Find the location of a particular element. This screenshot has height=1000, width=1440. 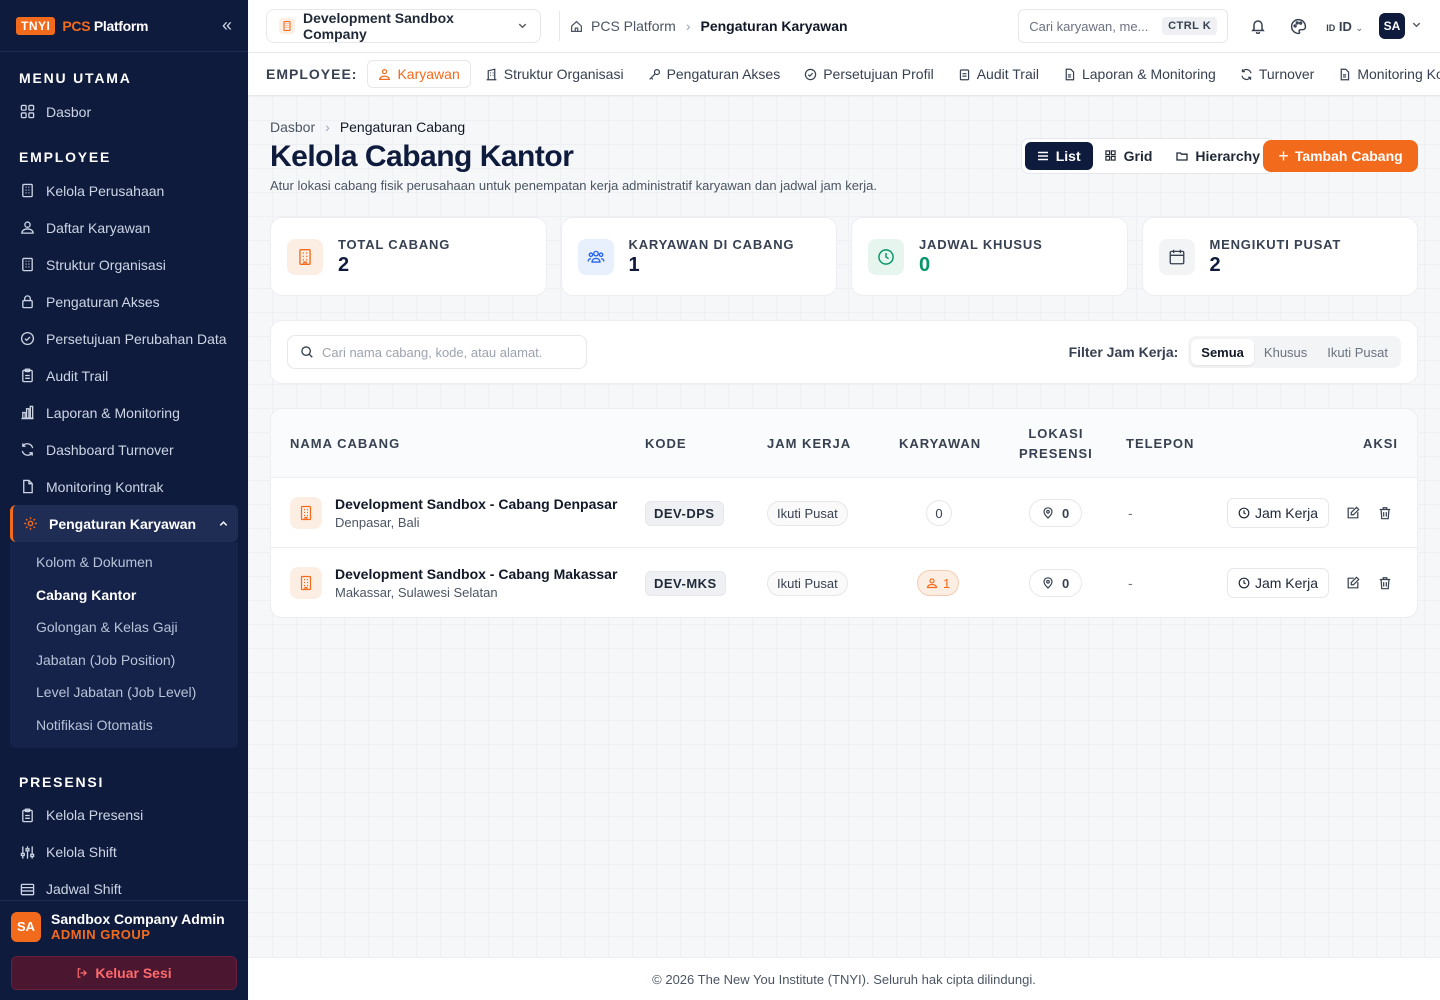

sidebar-item-jadwal-shift: Jadwal Shift is located at coordinates (124, 885).